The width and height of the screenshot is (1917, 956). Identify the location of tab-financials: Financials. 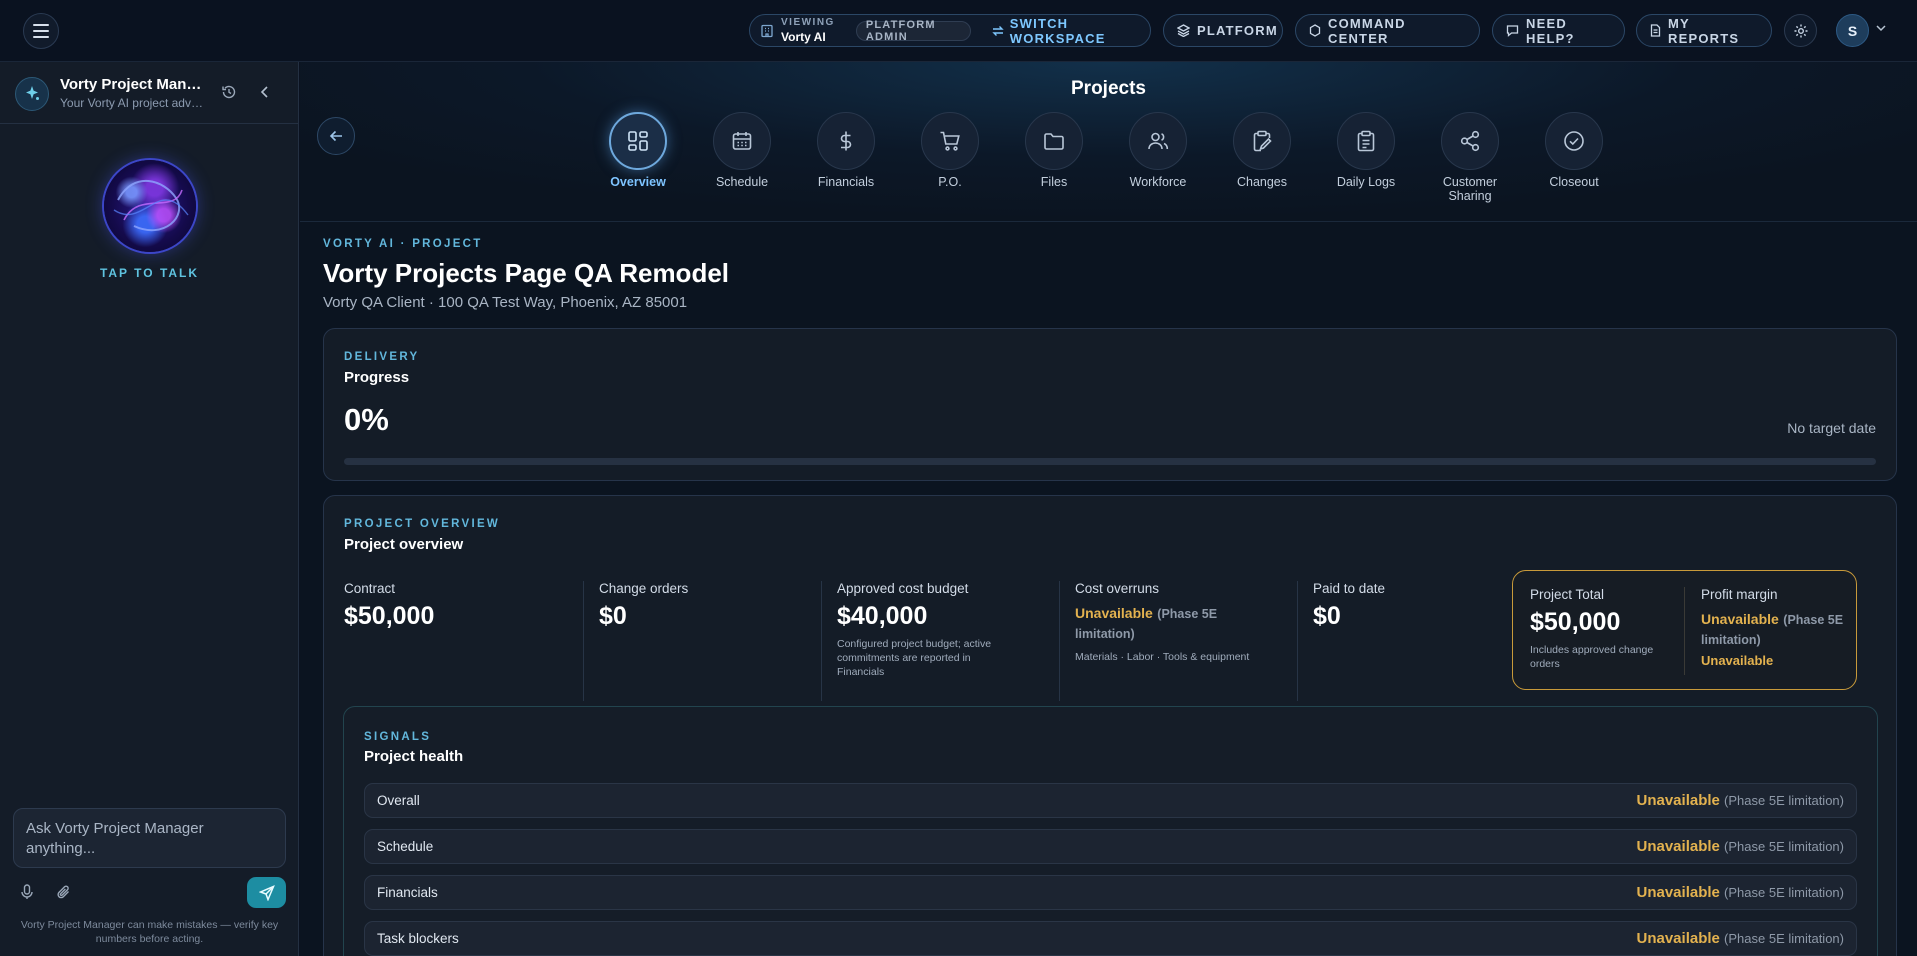
(846, 150).